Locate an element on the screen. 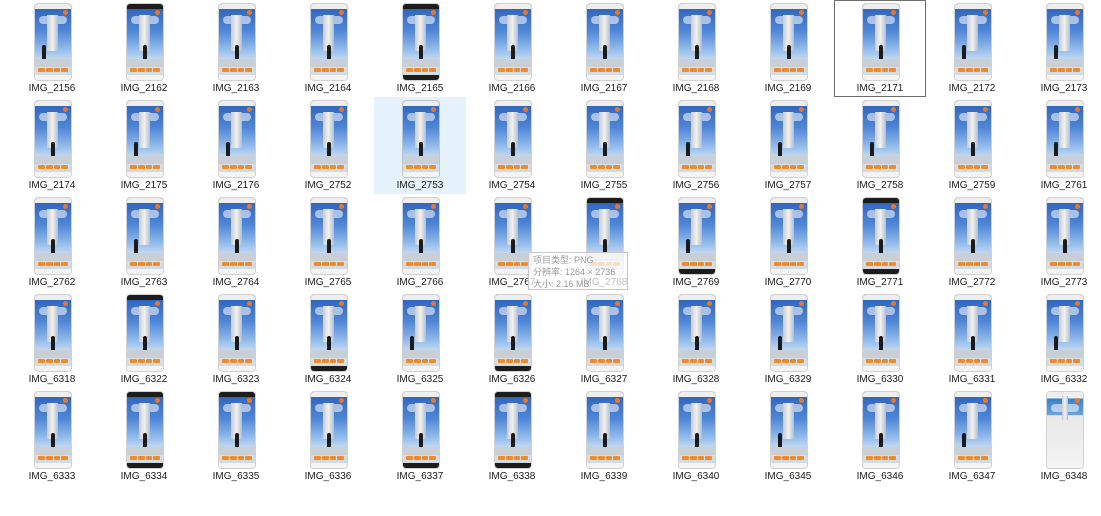 Image resolution: width=1101 pixels, height=516 pixels. file-tile: IMG_2162 is located at coordinates (144, 48).